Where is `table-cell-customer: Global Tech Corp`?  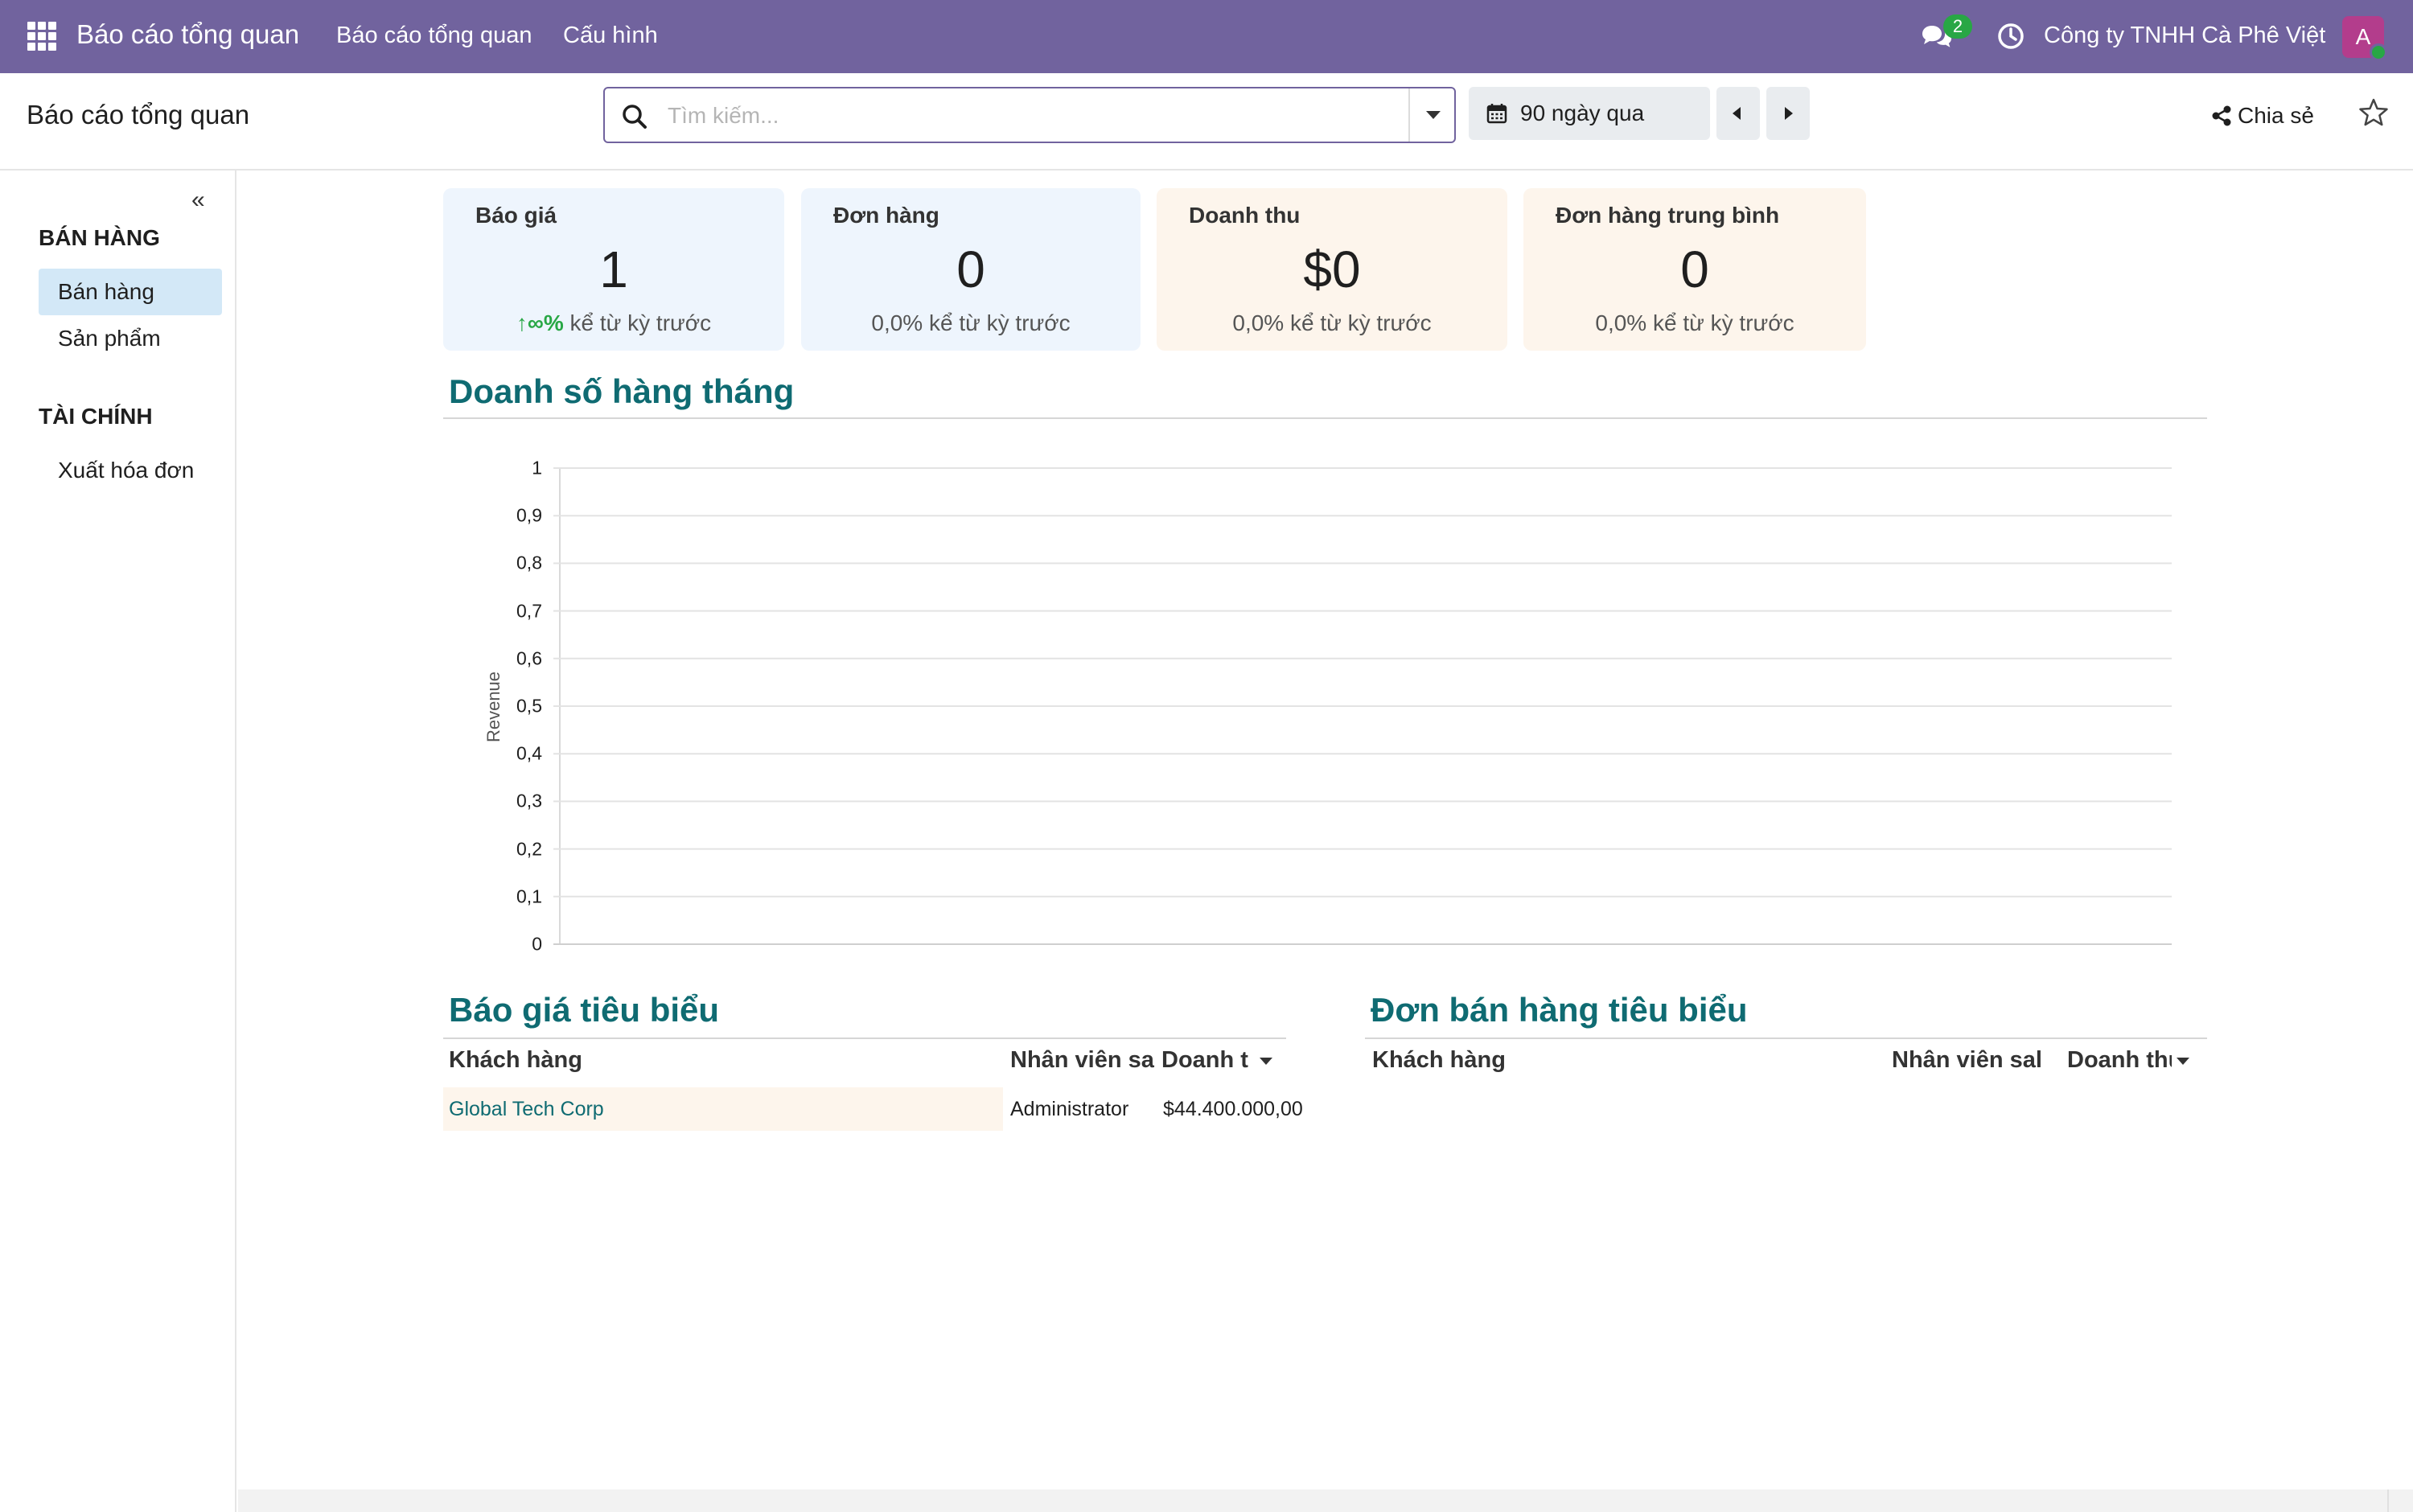 table-cell-customer: Global Tech Corp is located at coordinates (526, 1110).